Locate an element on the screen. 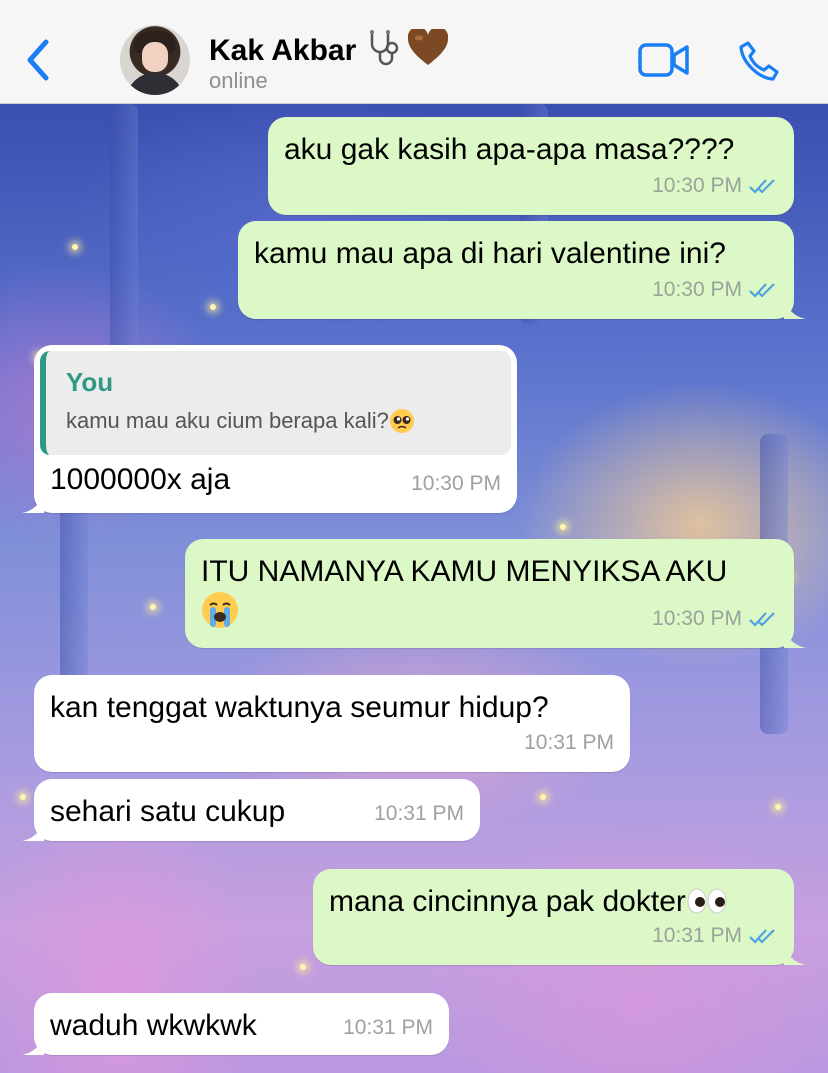 The height and width of the screenshot is (1073, 828). message-text: ITU NAMANYA KAMU MENYIKSA AKU is located at coordinates (464, 571).